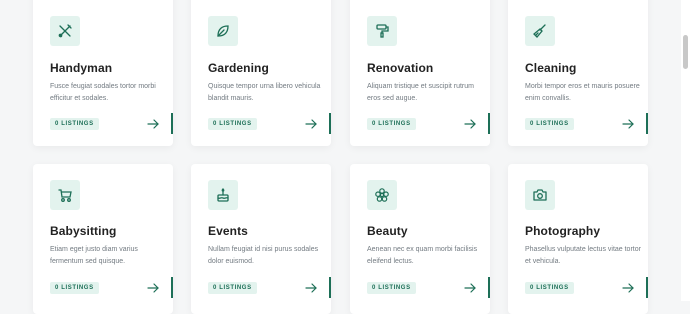 The height and width of the screenshot is (314, 690). I want to click on category-title: Cleaning, so click(551, 68).